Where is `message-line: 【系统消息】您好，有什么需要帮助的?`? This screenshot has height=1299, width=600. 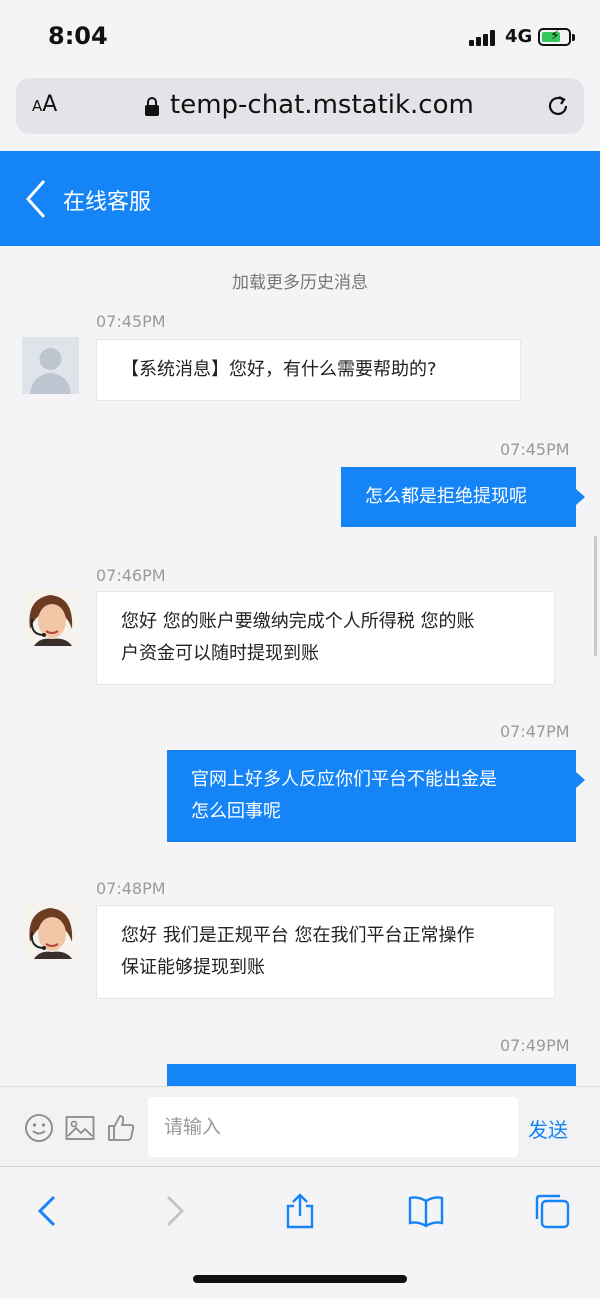
message-line: 【系统消息】您好，有什么需要帮助的? is located at coordinates (279, 369).